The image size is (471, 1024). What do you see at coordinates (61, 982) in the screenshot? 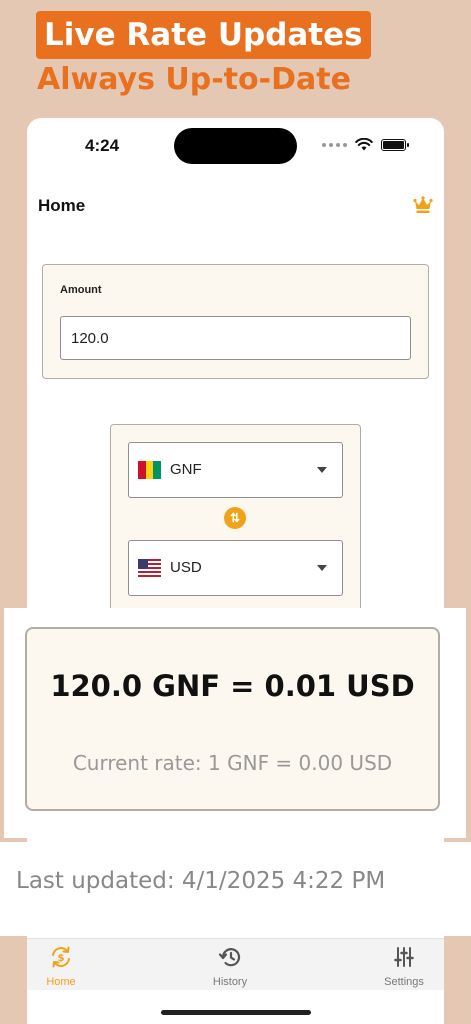
I see `tab-label: Home` at bounding box center [61, 982].